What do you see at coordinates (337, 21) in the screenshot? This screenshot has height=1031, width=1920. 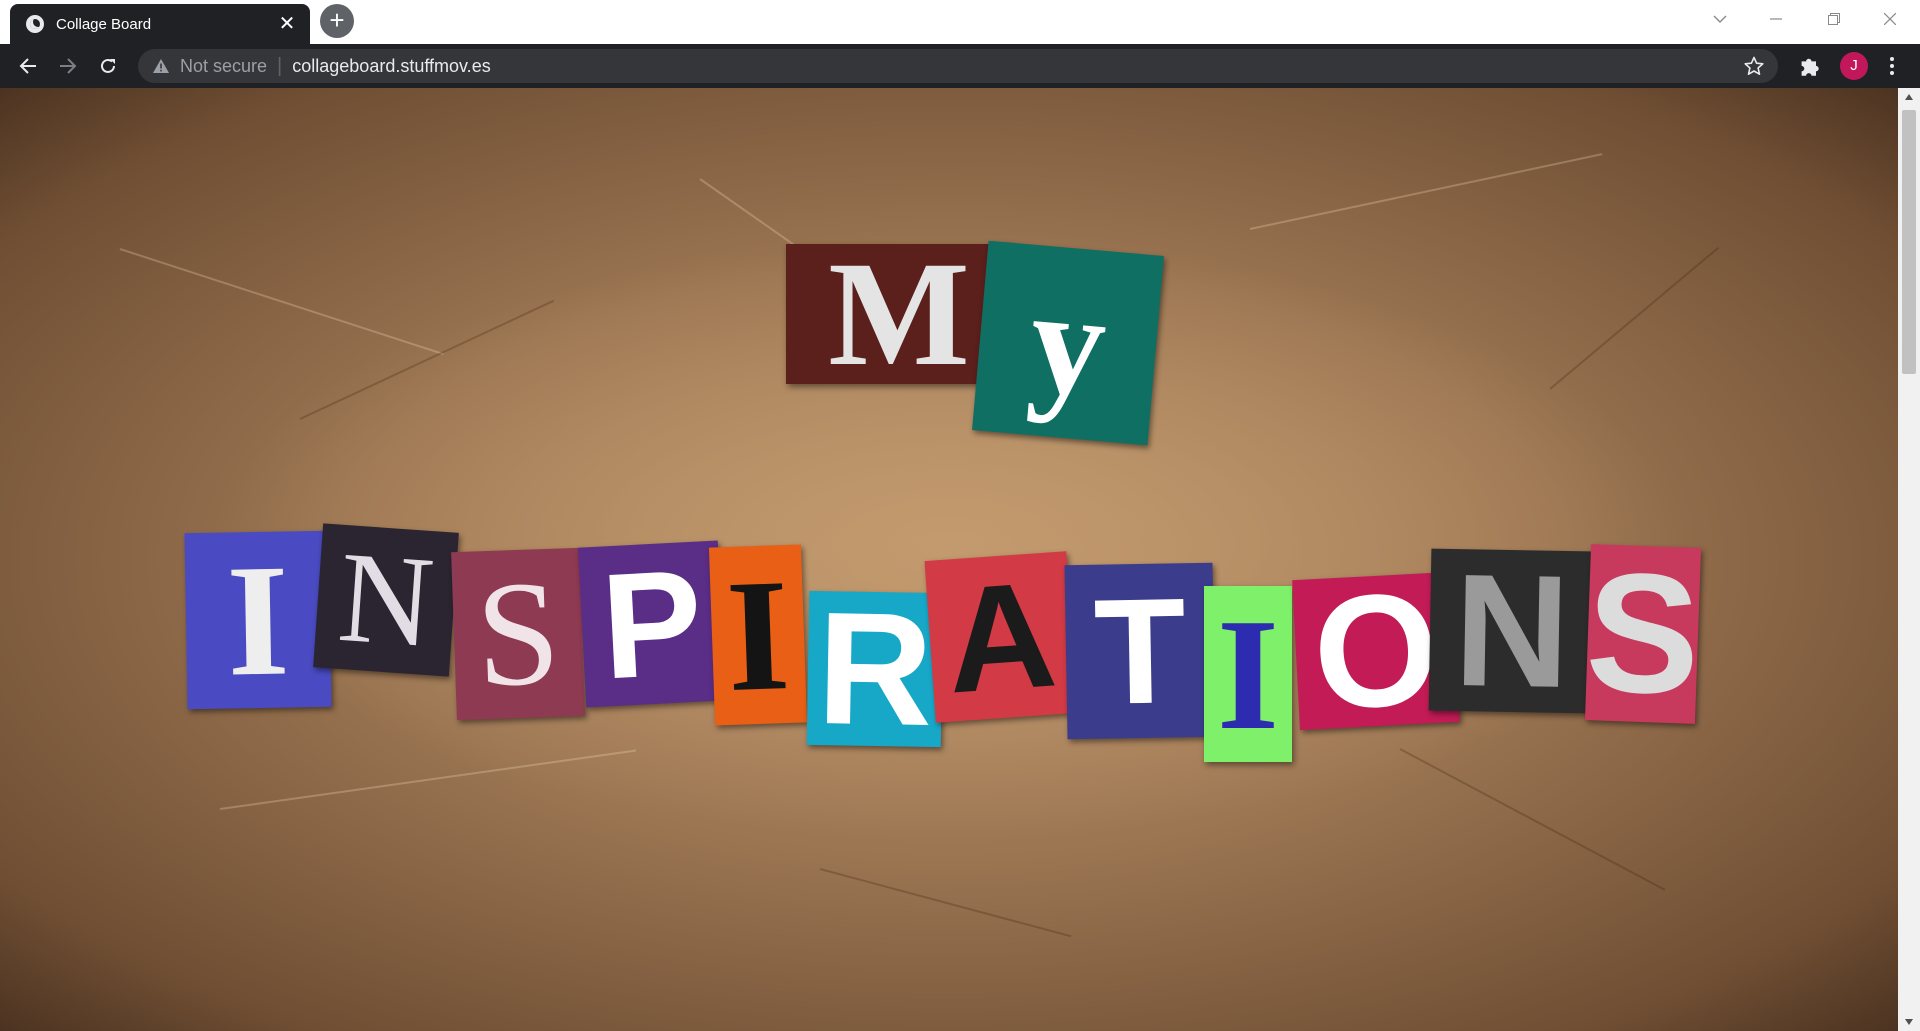 I see `new-tab-button: +` at bounding box center [337, 21].